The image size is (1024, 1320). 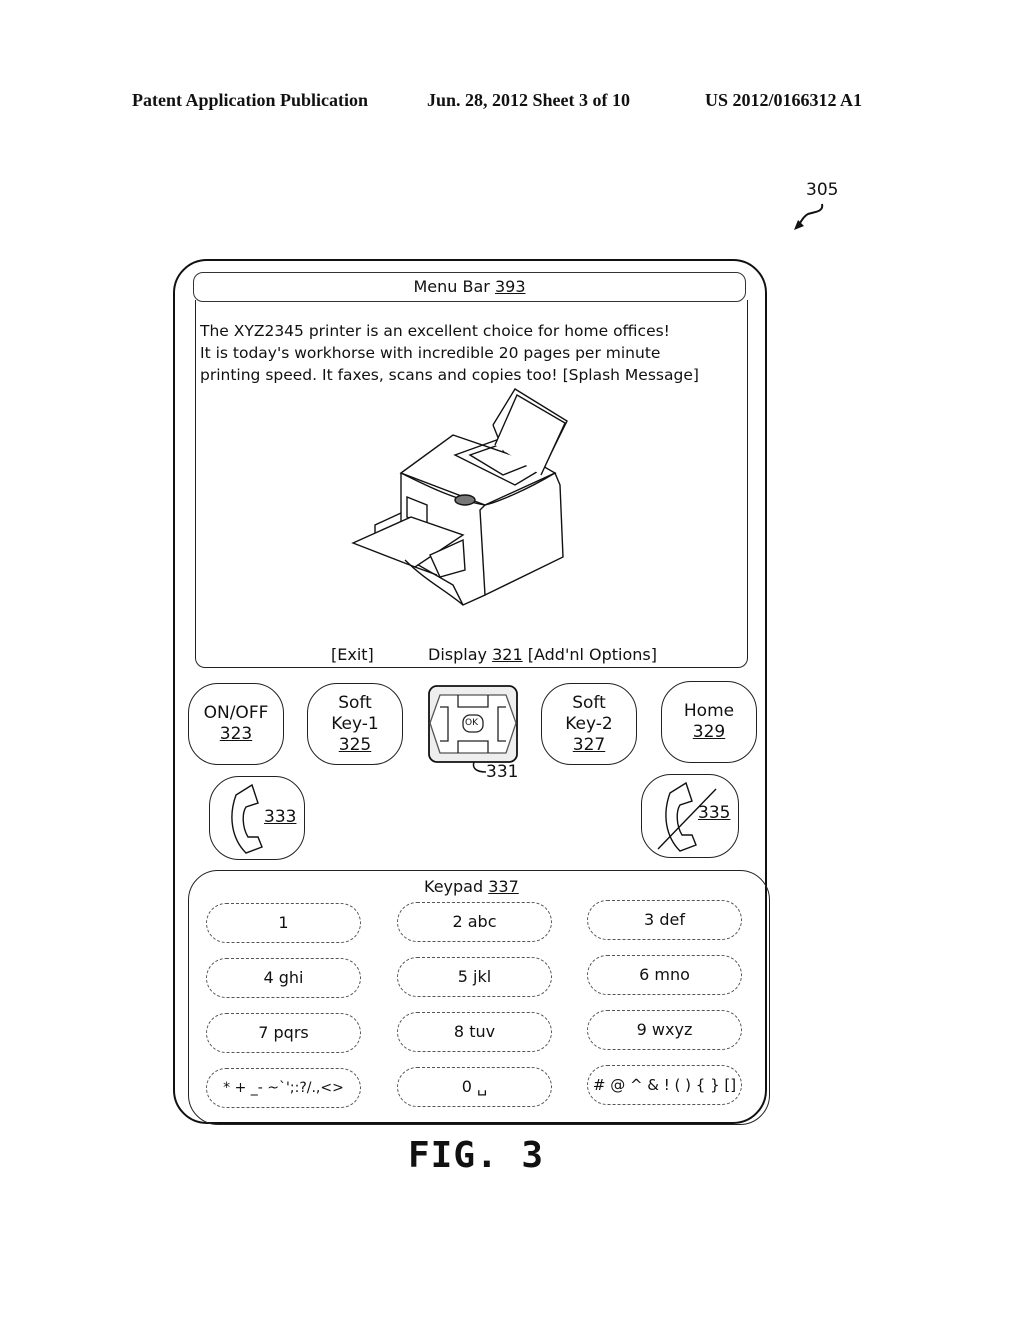 What do you see at coordinates (529, 100) in the screenshot?
I see `publication-date-sheet: Jun. 28, 2012 Sheet 3 of 10` at bounding box center [529, 100].